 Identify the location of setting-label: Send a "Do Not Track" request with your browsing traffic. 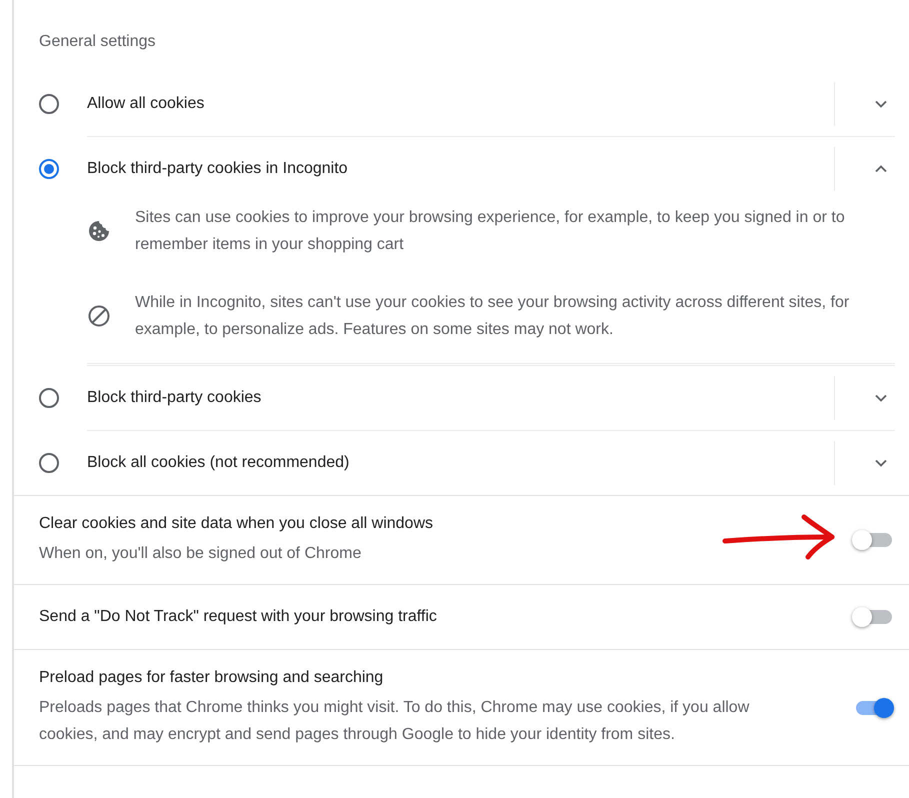
(238, 617).